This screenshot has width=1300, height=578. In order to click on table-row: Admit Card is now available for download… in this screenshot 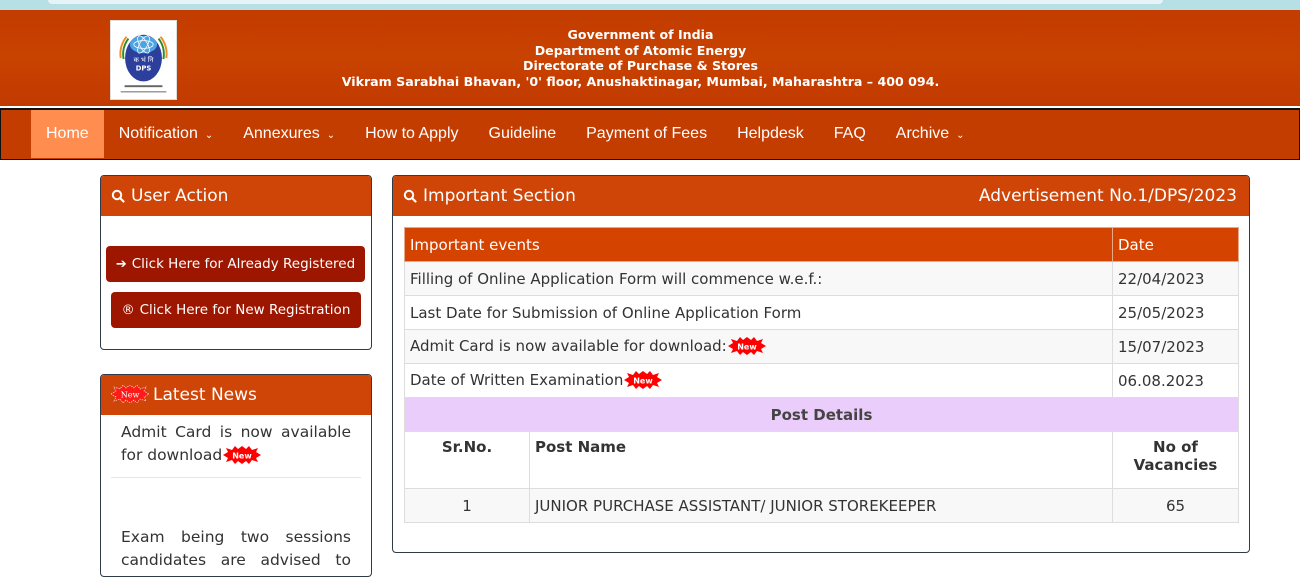, I will do `click(821, 346)`.